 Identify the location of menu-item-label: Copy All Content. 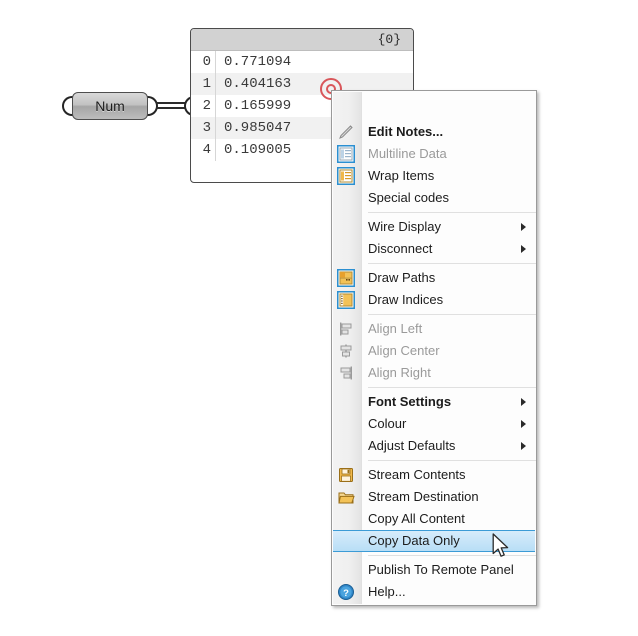
(416, 518).